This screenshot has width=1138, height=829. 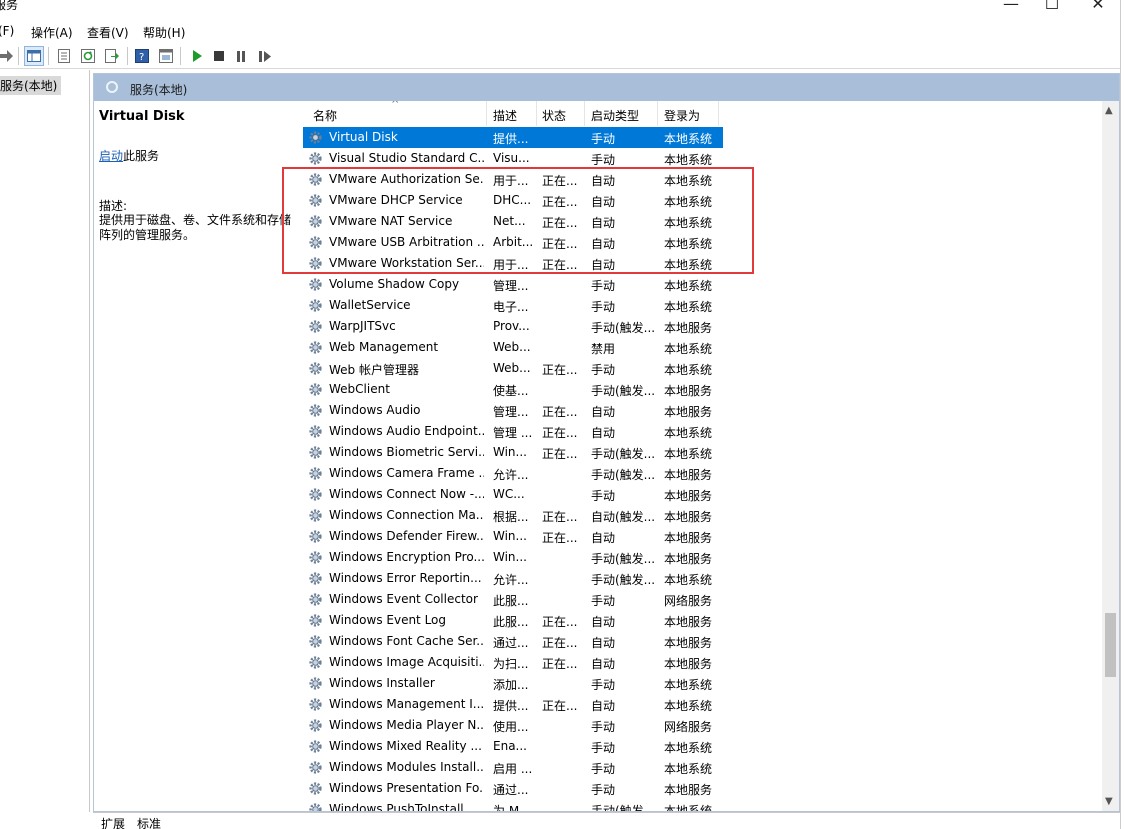 I want to click on start-service-icon, so click(x=197, y=56).